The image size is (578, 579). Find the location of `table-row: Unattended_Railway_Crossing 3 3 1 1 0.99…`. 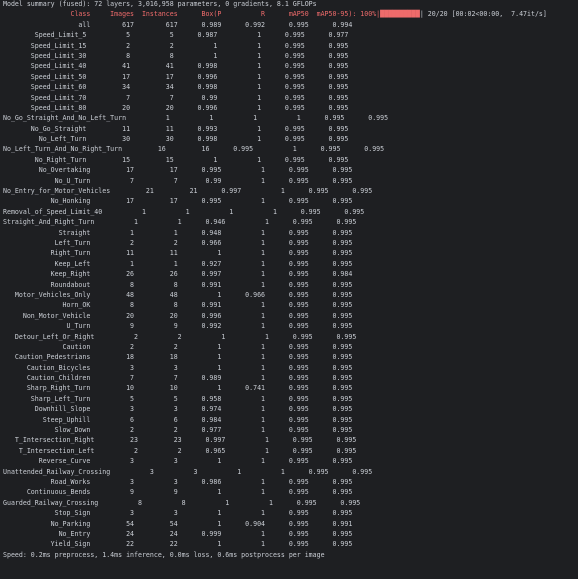

table-row: Unattended_Railway_Crossing 3 3 1 1 0.99… is located at coordinates (188, 471).